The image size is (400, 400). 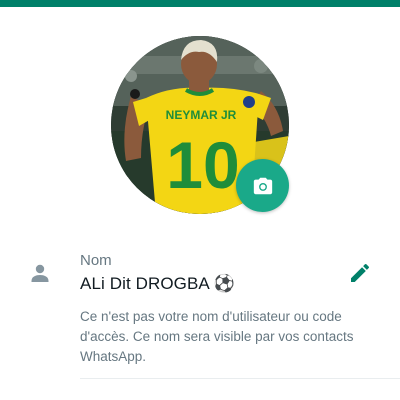 I want to click on camera-icon, so click(x=262, y=185).